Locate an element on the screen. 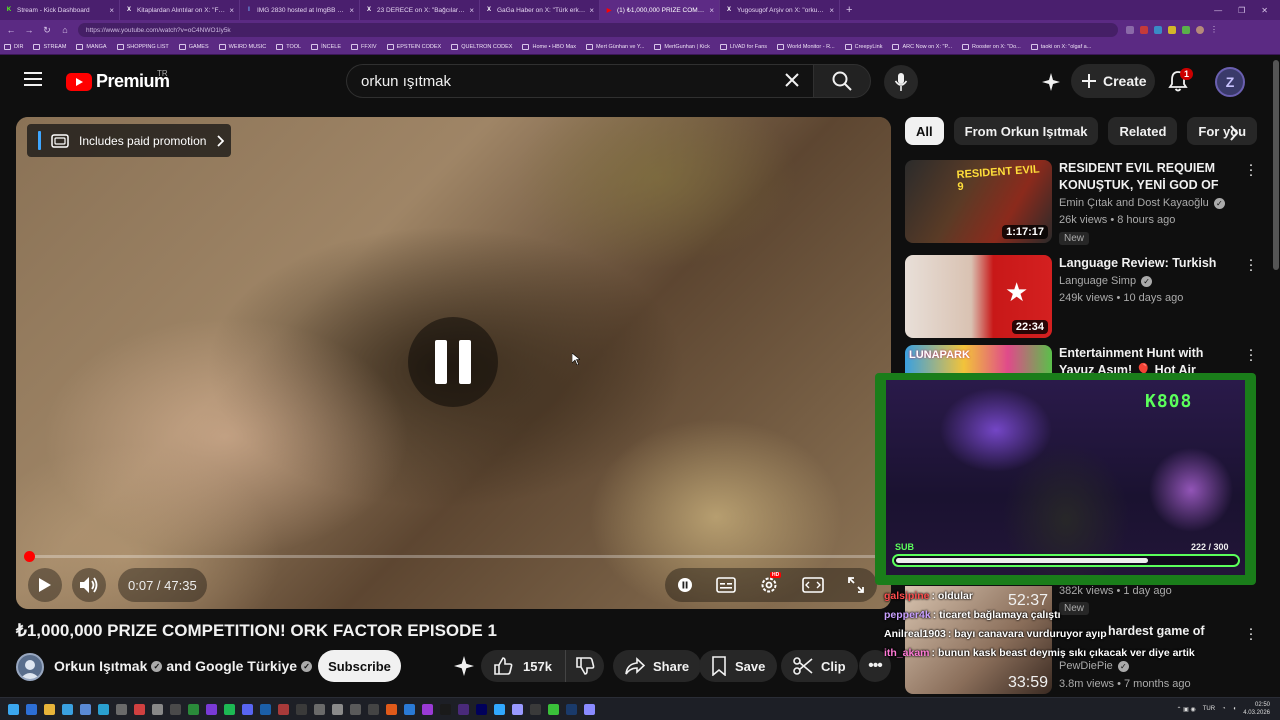 The width and height of the screenshot is (1280, 720). browser-tab: X 23 DERECE on X: "Bağcılar'da döv× is located at coordinates (420, 10).